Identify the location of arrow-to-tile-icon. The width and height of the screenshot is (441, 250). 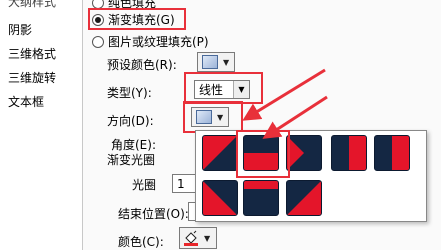
(295, 117).